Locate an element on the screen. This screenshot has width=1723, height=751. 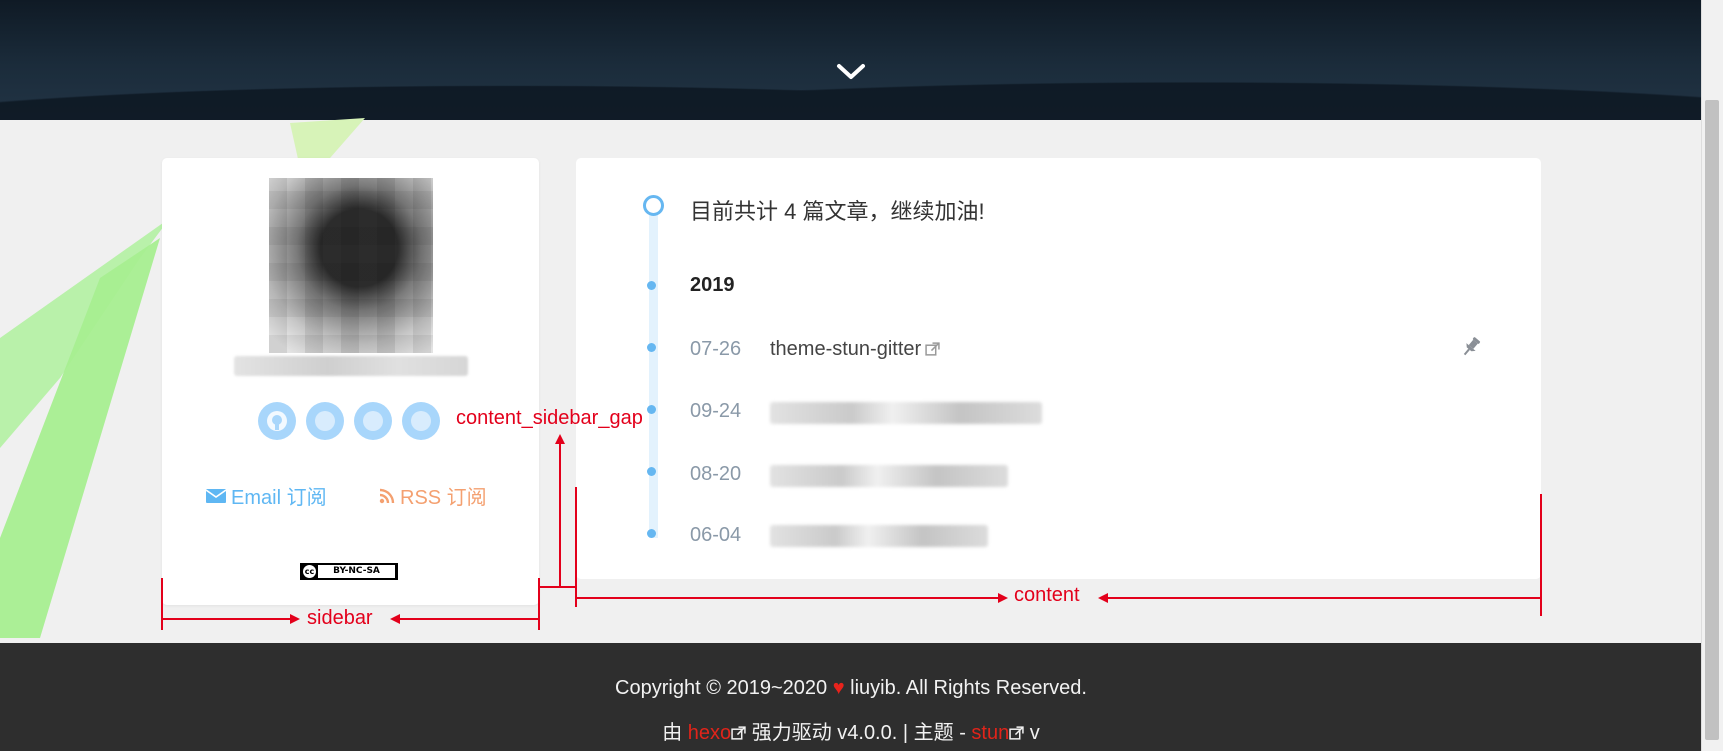
timeline-year-dot is located at coordinates (651, 285).